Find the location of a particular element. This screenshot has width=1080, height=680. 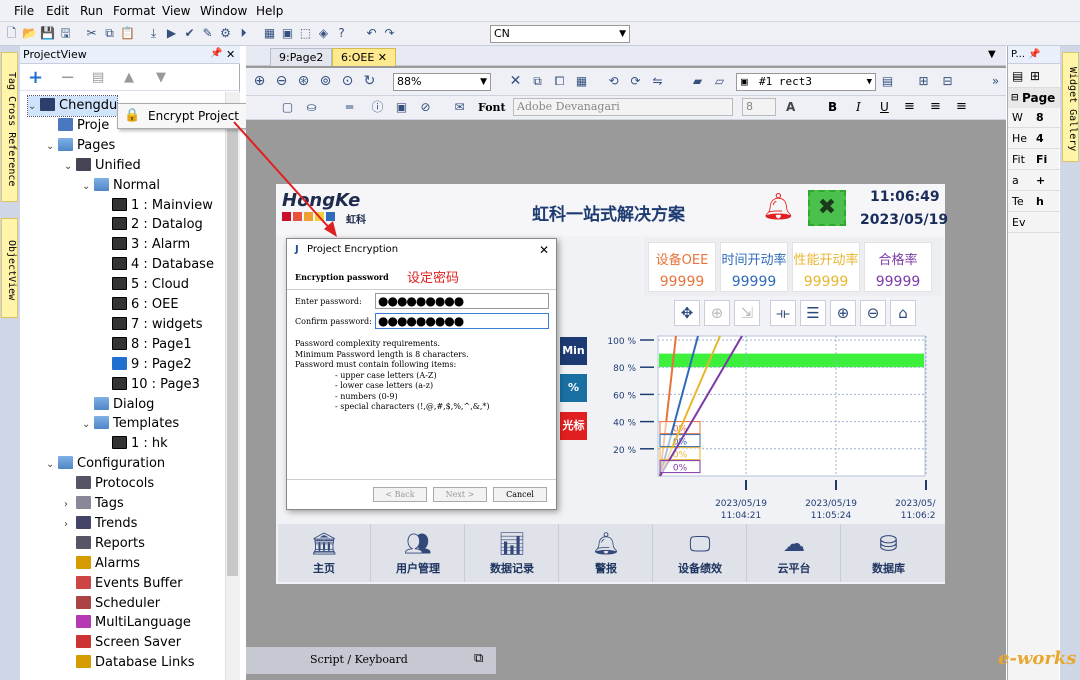

rectangle-icon: ▢ is located at coordinates (287, 107).